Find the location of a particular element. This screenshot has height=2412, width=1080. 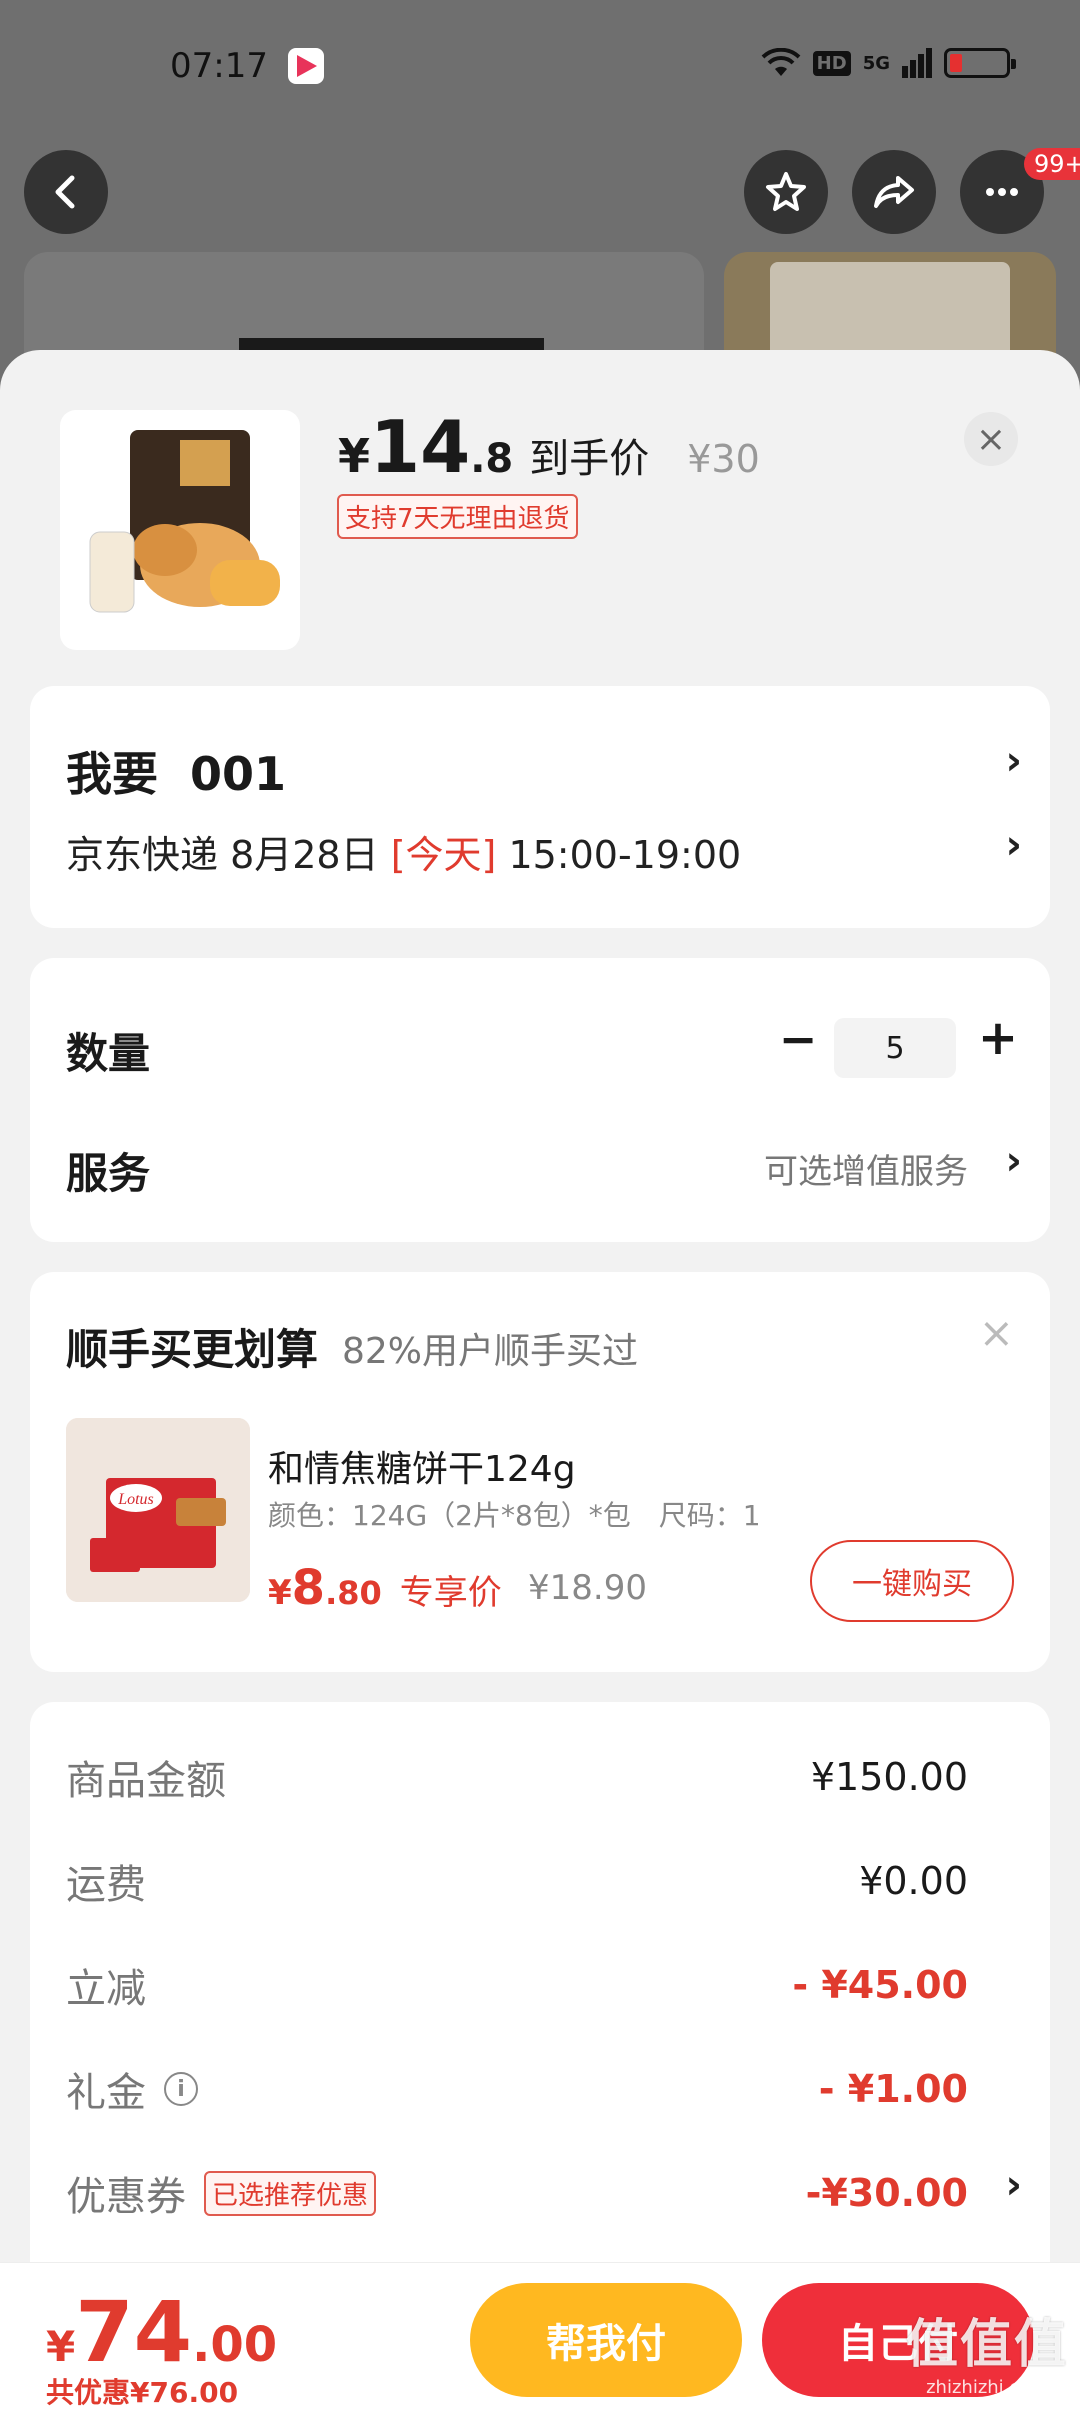

price-row: ¥ 14 .8 到手价 ¥30 is located at coordinates (549, 447).